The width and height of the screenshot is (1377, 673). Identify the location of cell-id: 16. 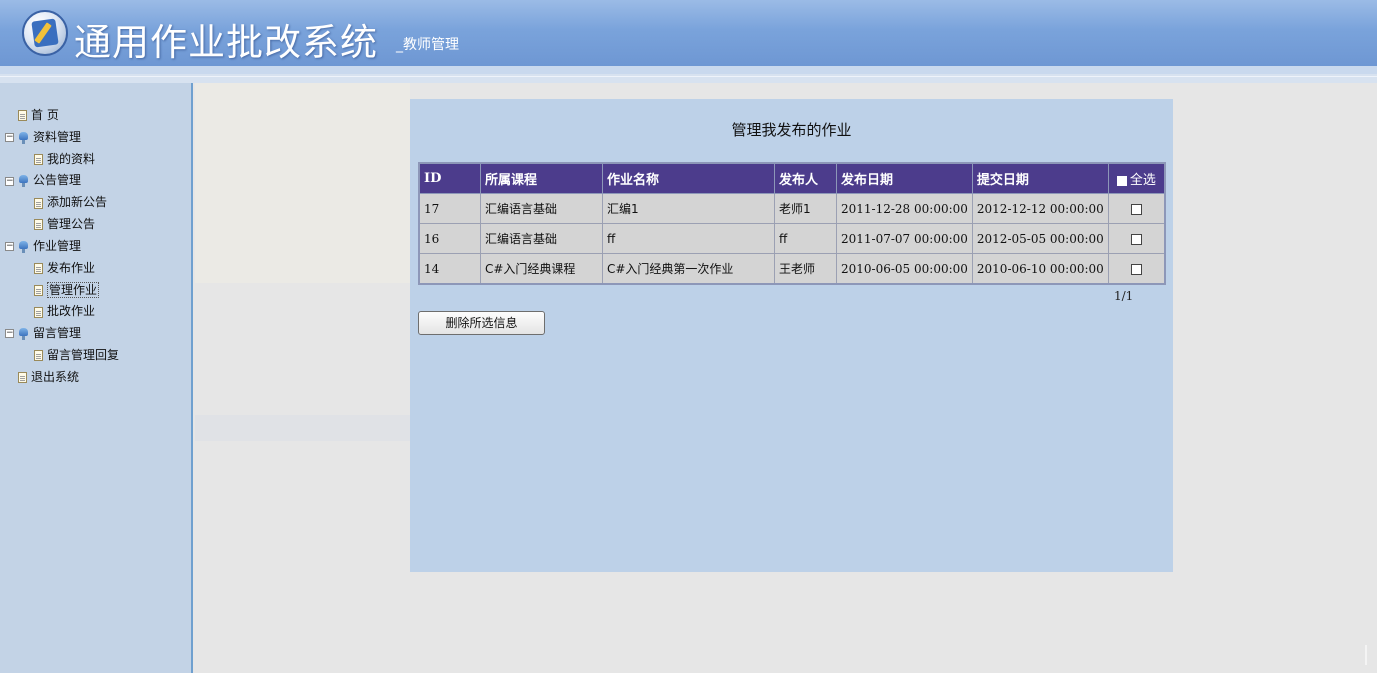
(449, 238).